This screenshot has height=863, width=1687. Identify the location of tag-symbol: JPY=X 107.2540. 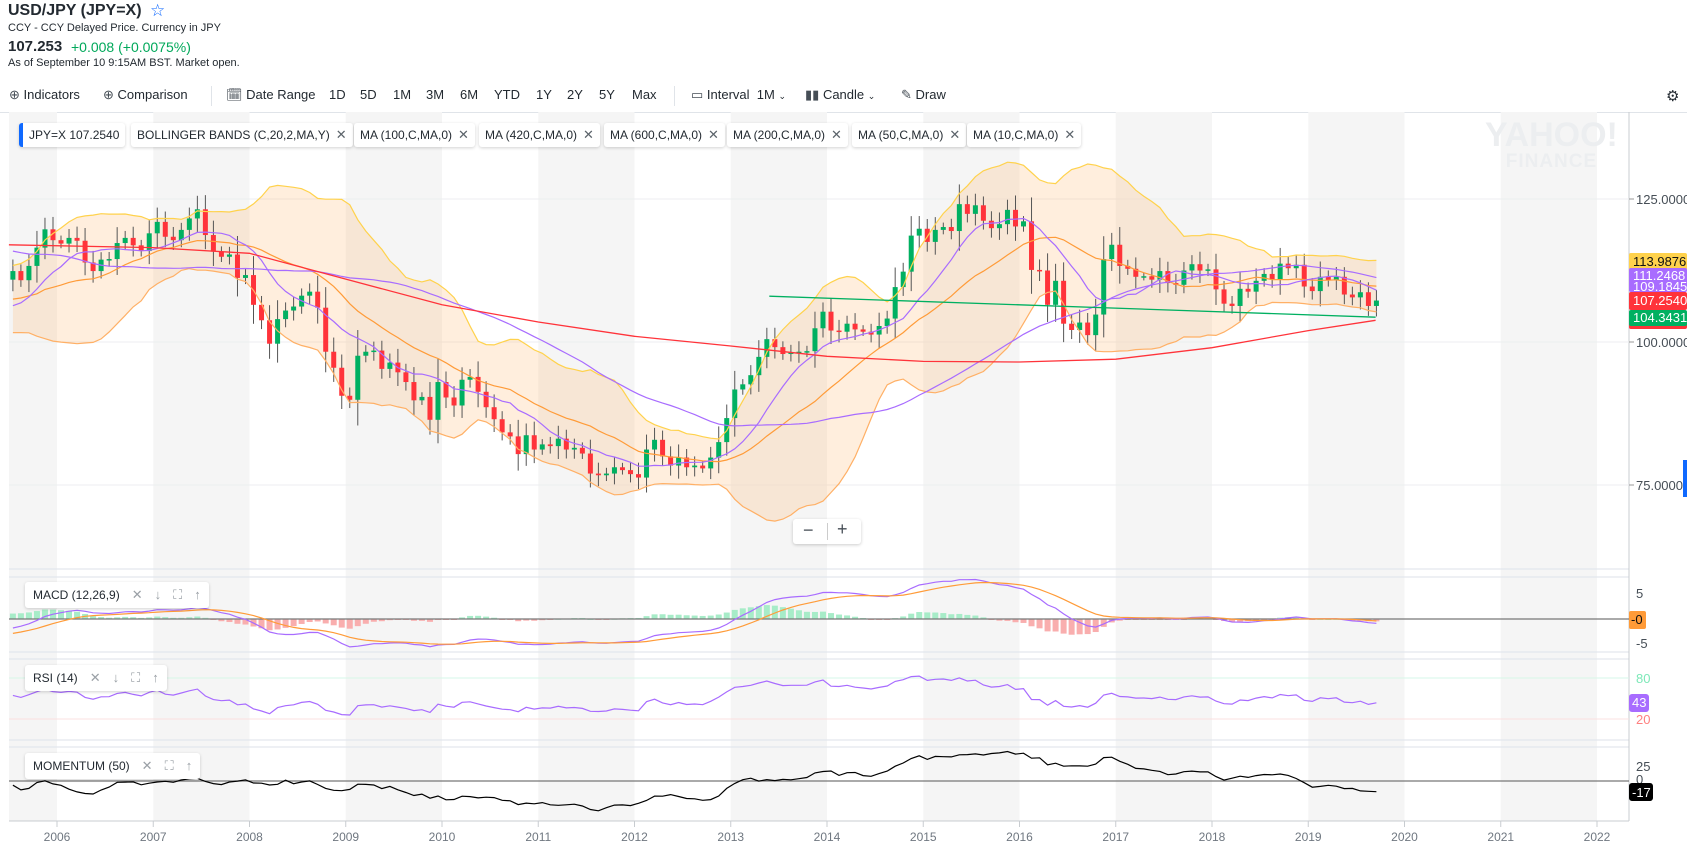
(72, 135).